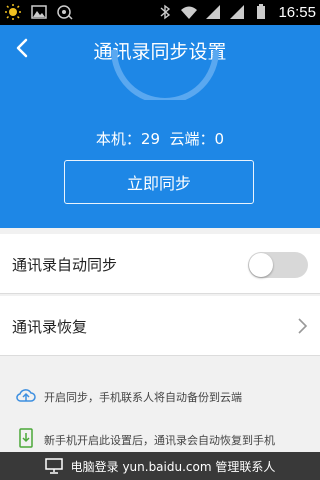 Image resolution: width=320 pixels, height=480 pixels. What do you see at coordinates (303, 326) in the screenshot?
I see `chevron-right-icon` at bounding box center [303, 326].